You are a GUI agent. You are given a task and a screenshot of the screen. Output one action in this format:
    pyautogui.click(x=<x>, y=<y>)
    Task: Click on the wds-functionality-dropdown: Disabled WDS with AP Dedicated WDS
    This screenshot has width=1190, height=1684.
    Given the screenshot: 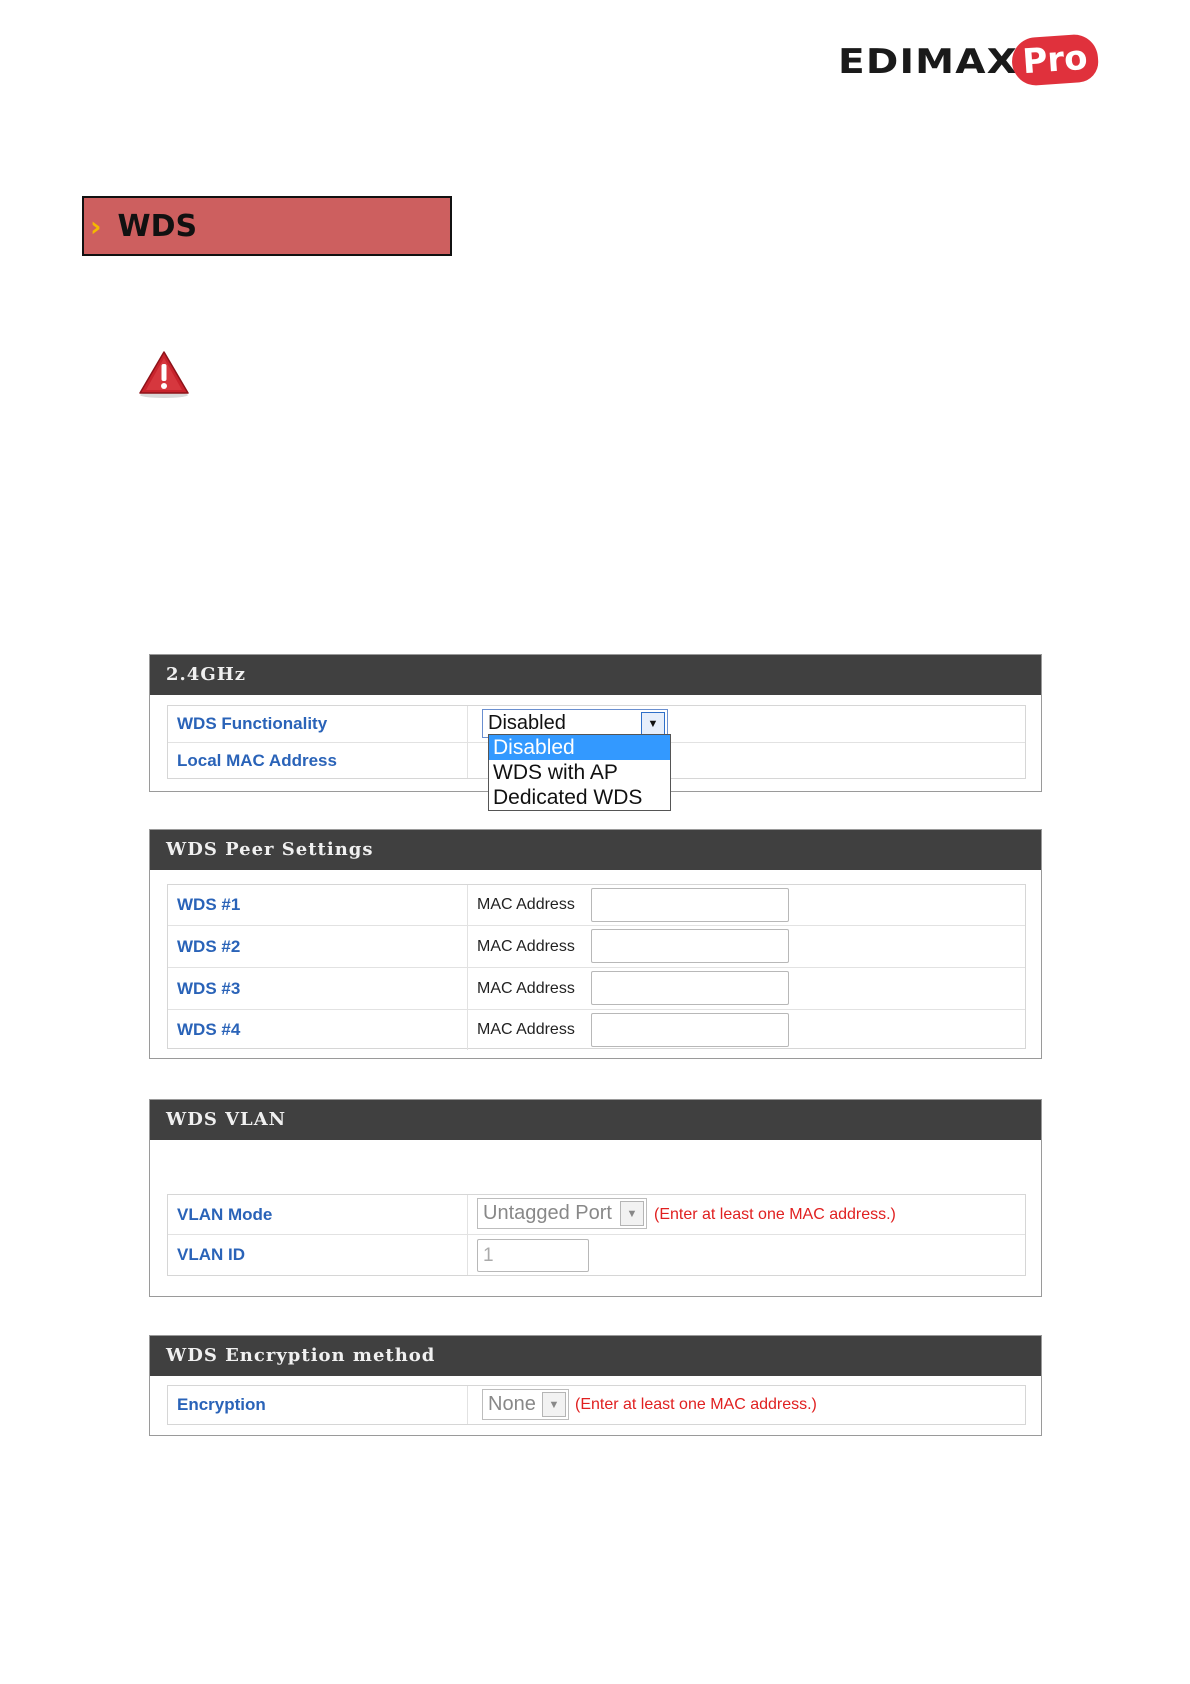 What is the action you would take?
    pyautogui.click(x=579, y=772)
    